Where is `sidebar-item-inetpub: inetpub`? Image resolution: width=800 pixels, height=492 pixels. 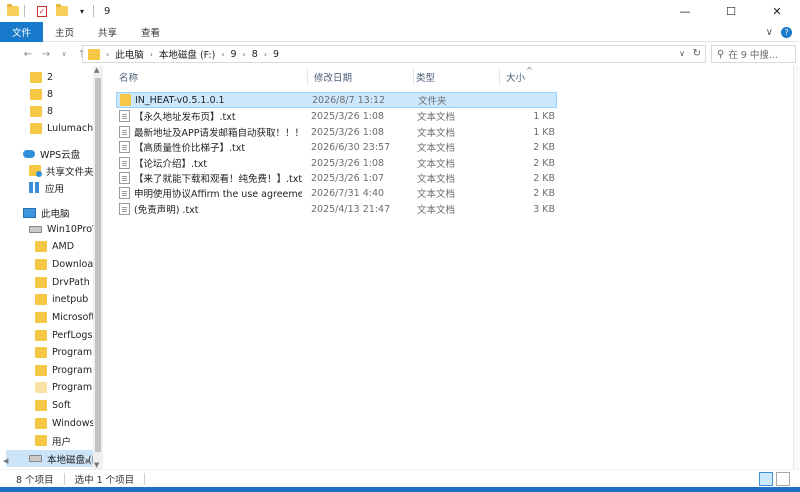 sidebar-item-inetpub: inetpub is located at coordinates (61, 299).